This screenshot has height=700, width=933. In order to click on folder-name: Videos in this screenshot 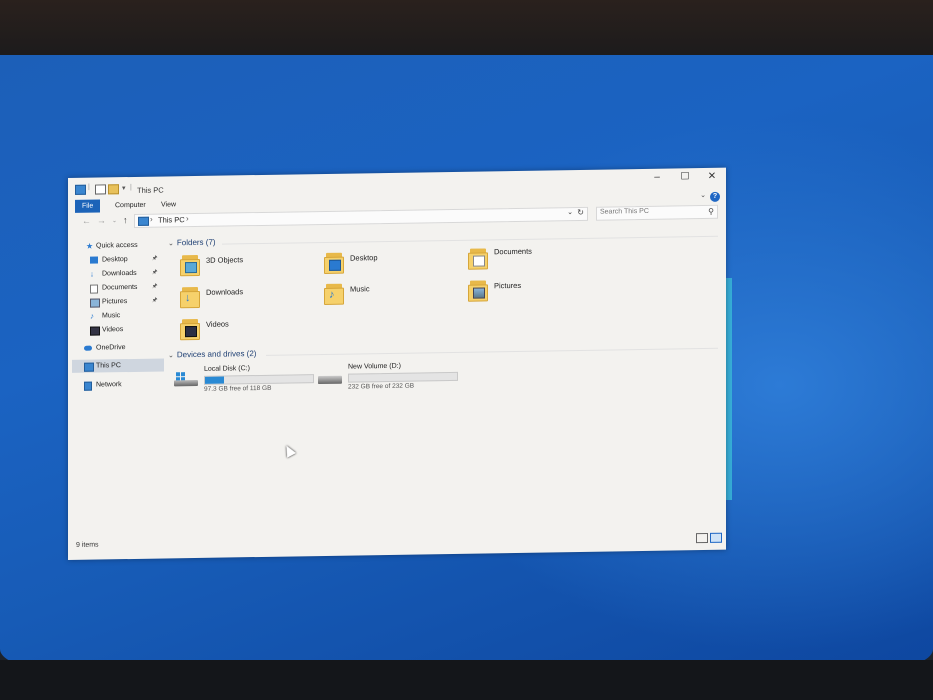, I will do `click(217, 324)`.